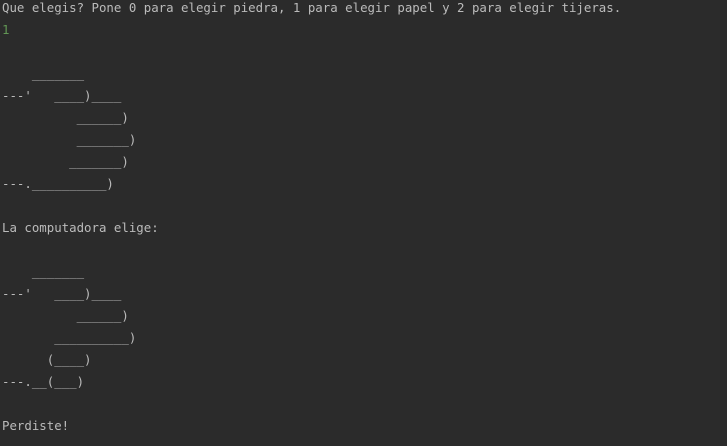 The height and width of the screenshot is (446, 727). I want to click on computer-choice-label: La computadora elige:, so click(80, 227).